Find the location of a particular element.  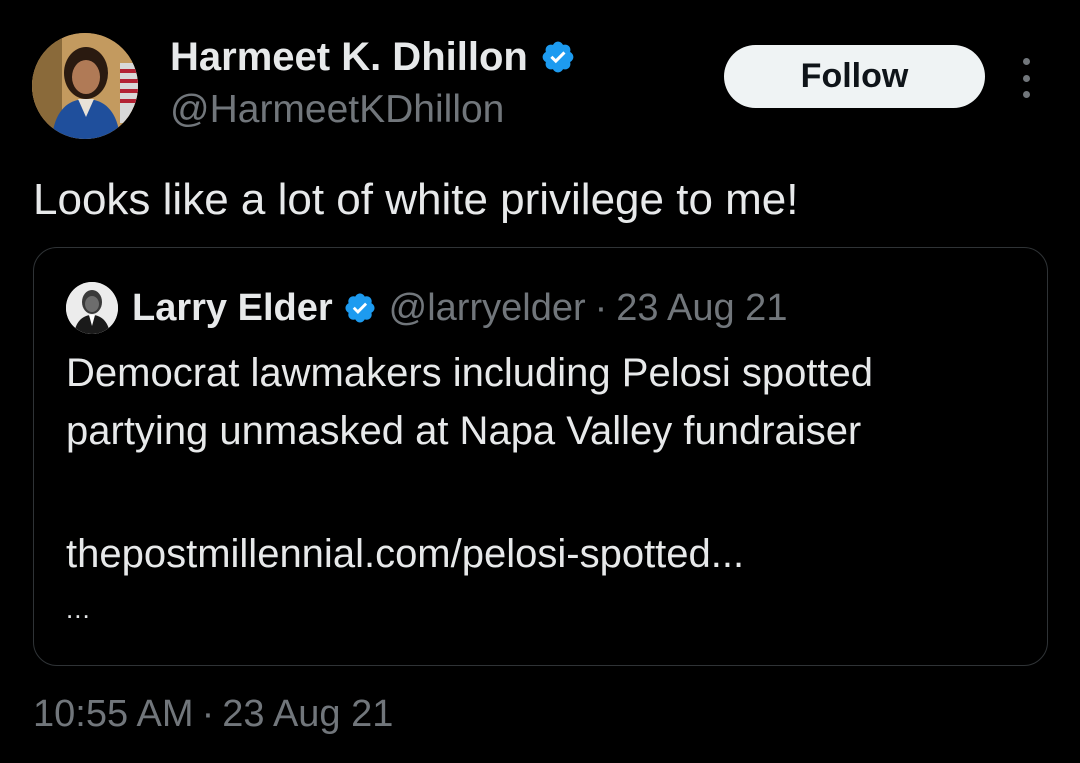

quoted-tweet-header: Larry Elder @larryelder · 23 Aug 21 is located at coordinates (426, 308).